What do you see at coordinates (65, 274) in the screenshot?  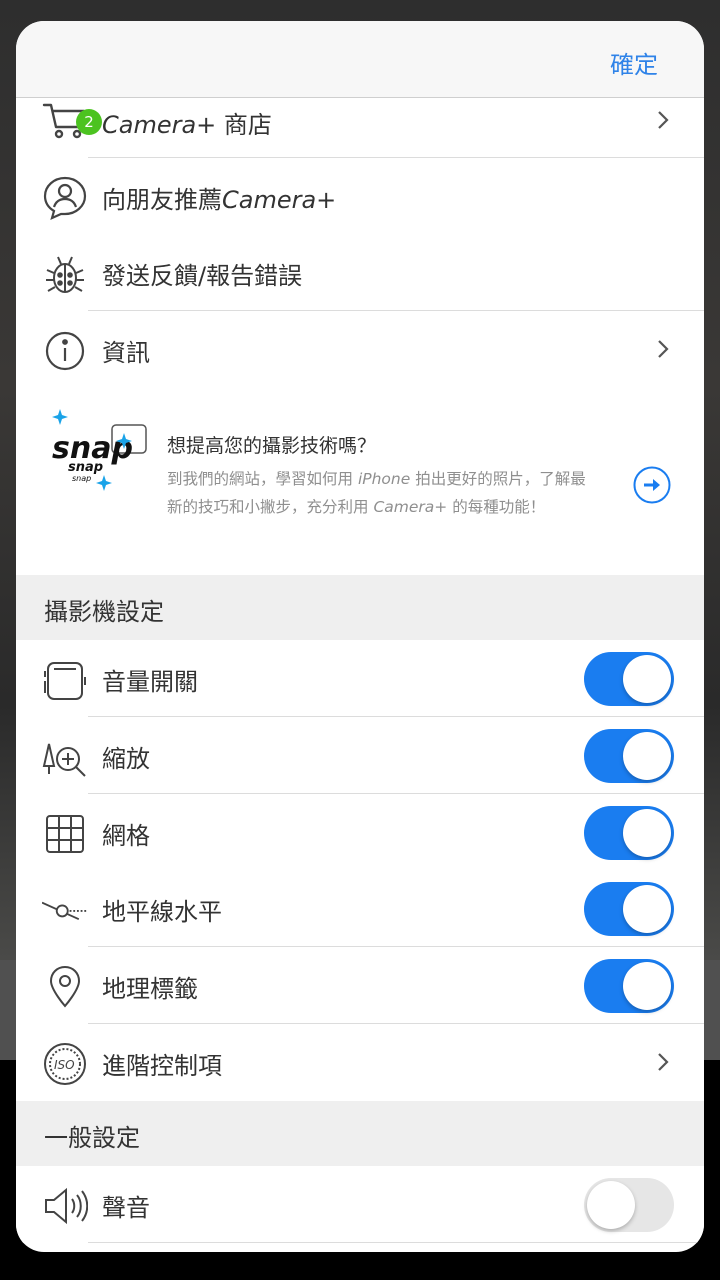 I see `bug-icon` at bounding box center [65, 274].